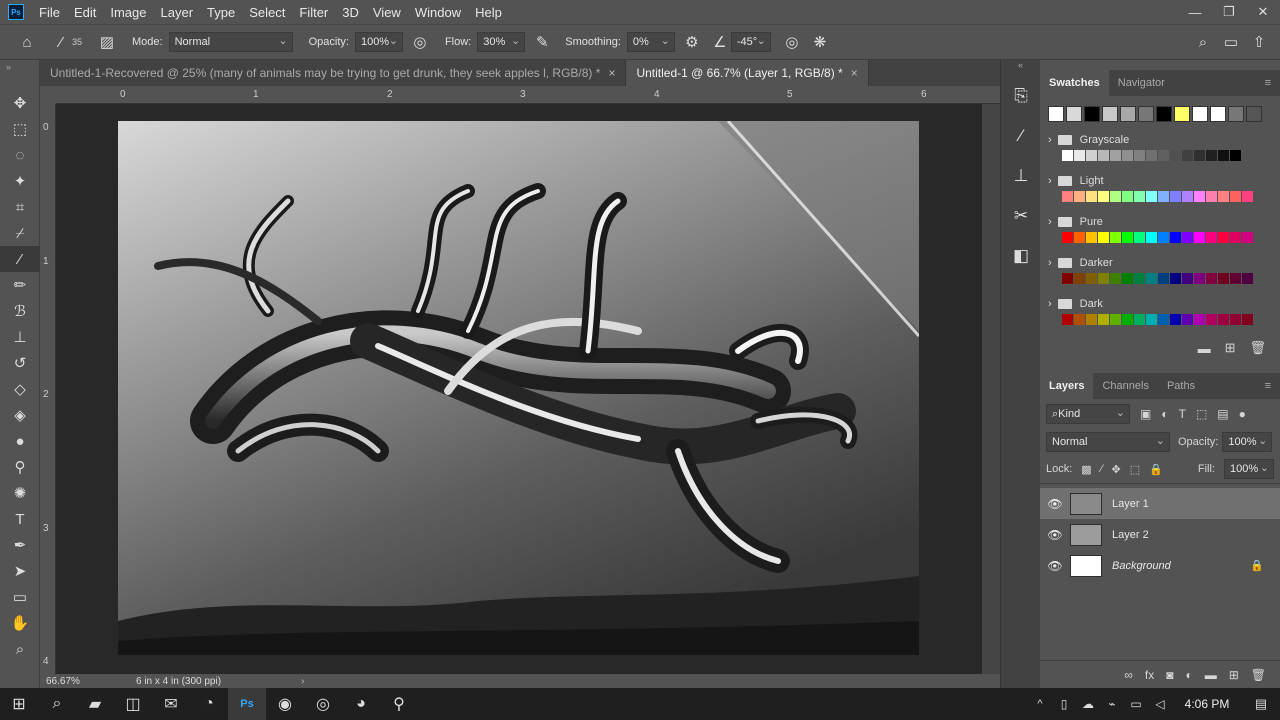 This screenshot has height=720, width=1280. Describe the element at coordinates (61, 42) in the screenshot. I see `brush-preset-icon: ⁄` at that location.